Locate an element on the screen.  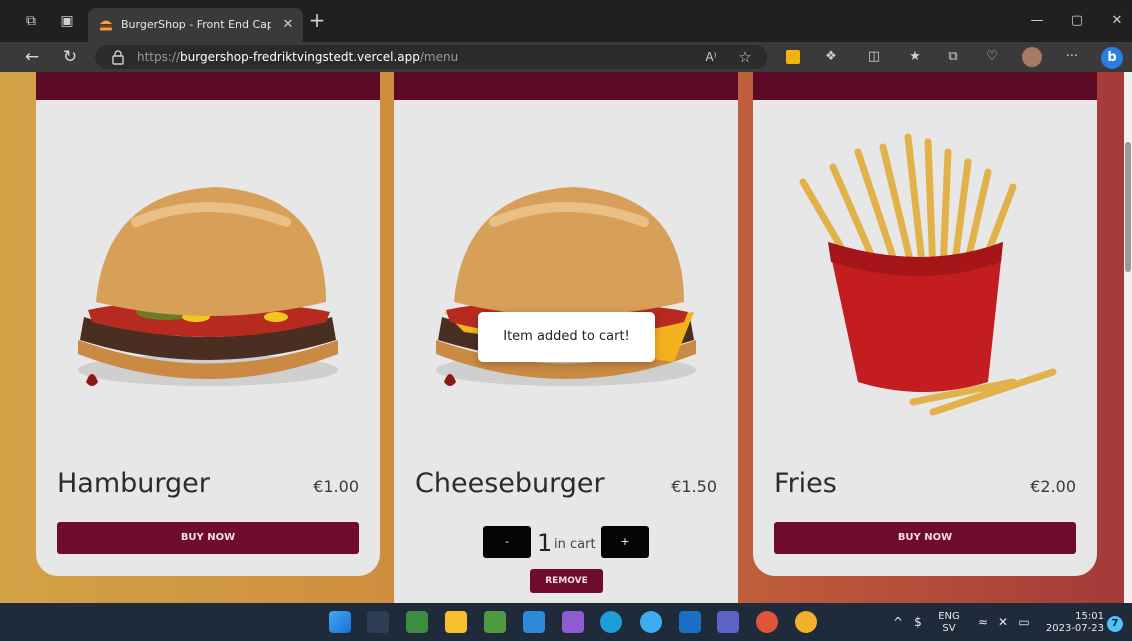
lock-icon is located at coordinates (118, 57).